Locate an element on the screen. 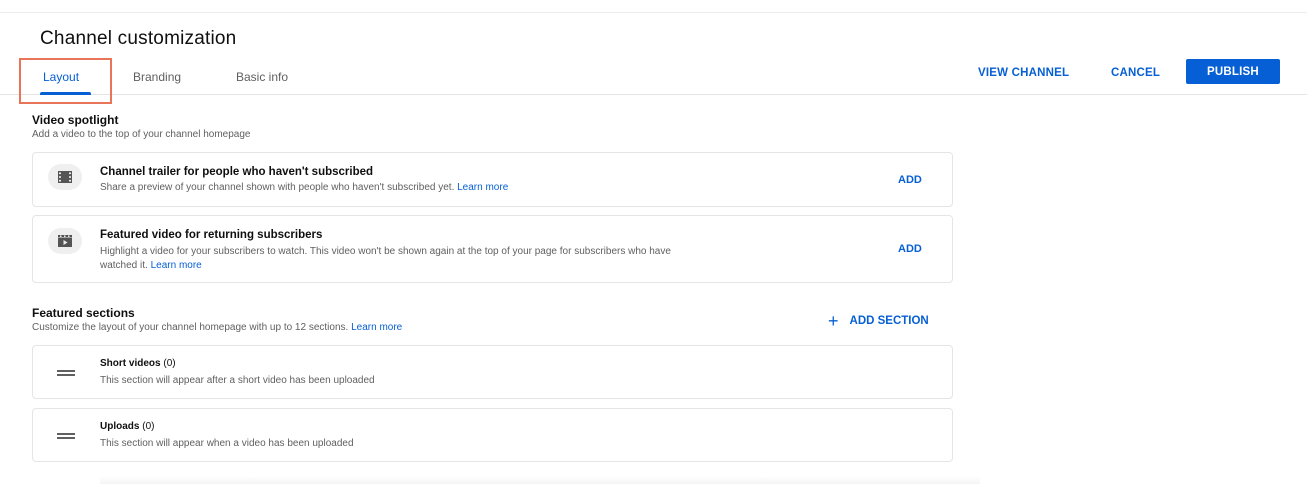 The image size is (1307, 484). bottom-shadow is located at coordinates (540, 480).